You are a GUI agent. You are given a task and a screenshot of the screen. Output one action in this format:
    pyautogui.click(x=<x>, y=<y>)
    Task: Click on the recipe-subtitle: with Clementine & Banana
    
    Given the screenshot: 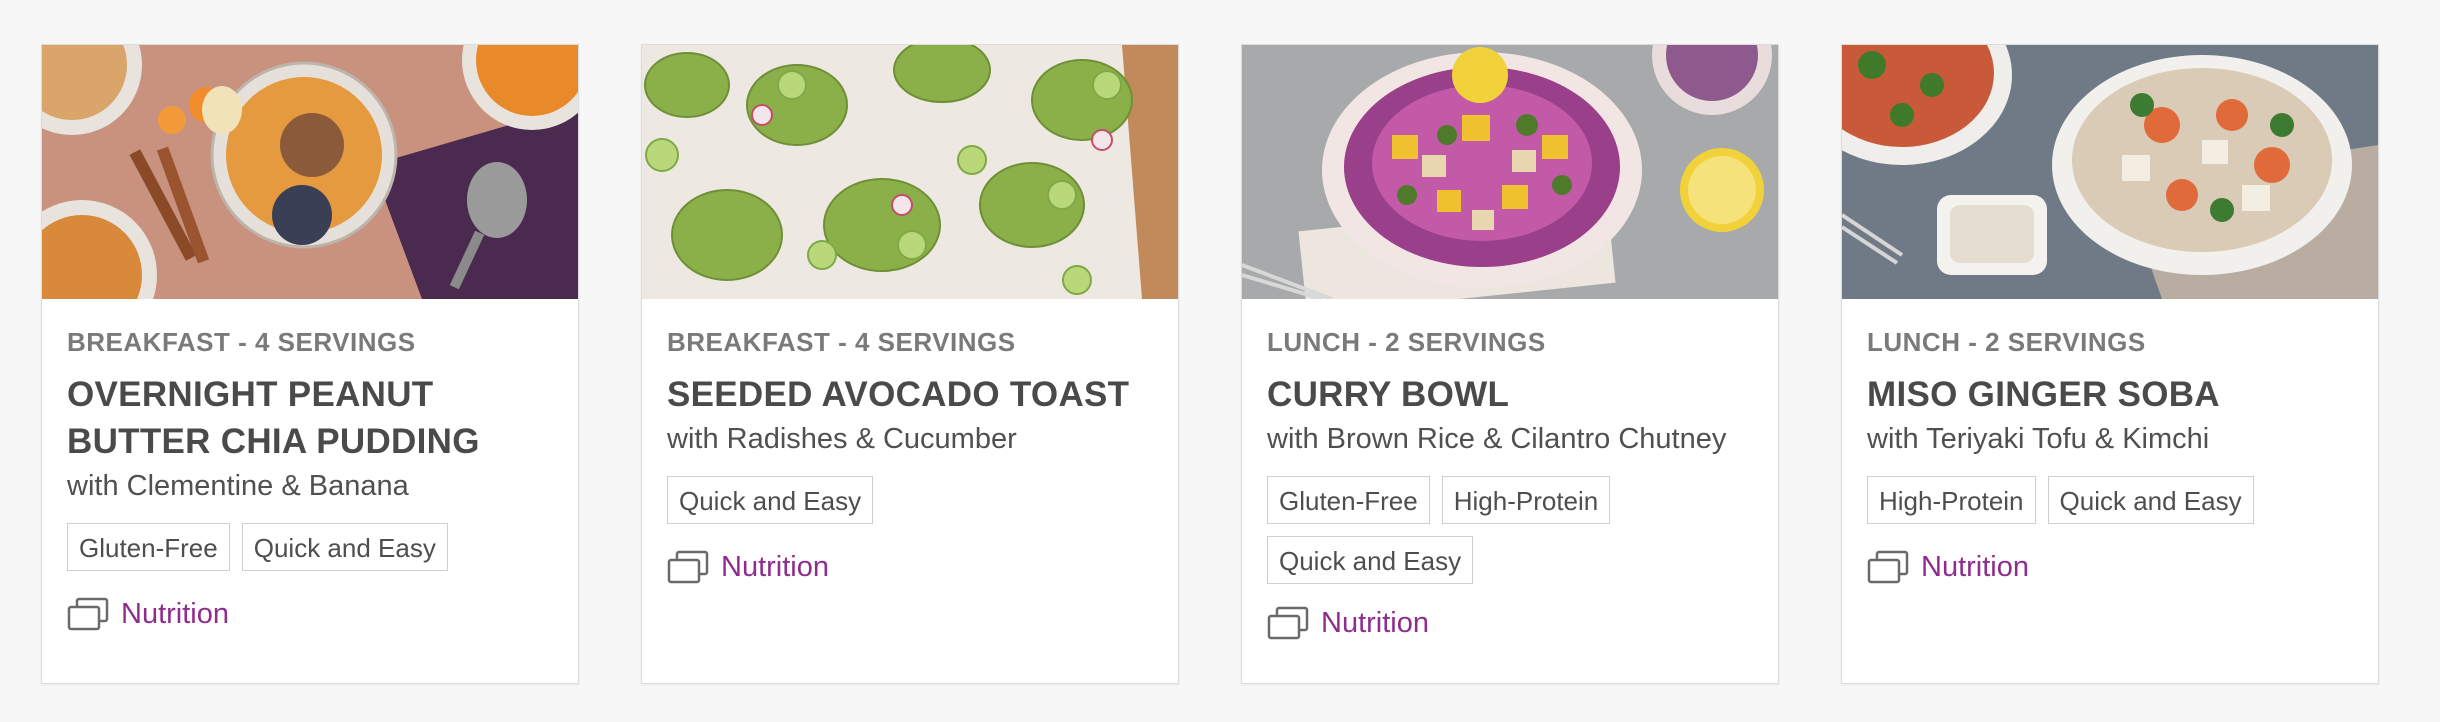 What is the action you would take?
    pyautogui.click(x=238, y=486)
    